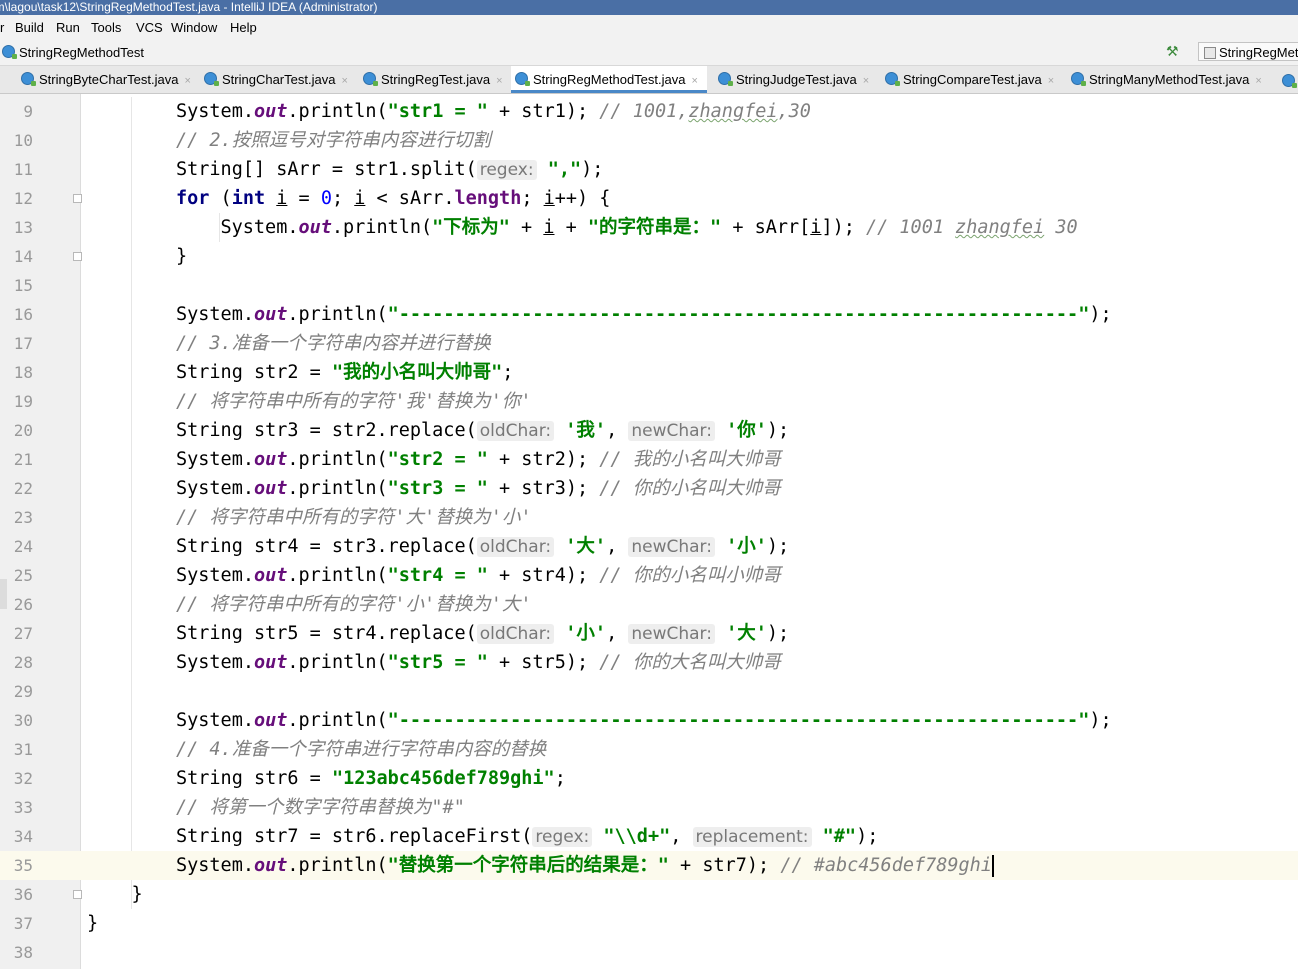  Describe the element at coordinates (193, 198) in the screenshot. I see `code-token: for` at that location.